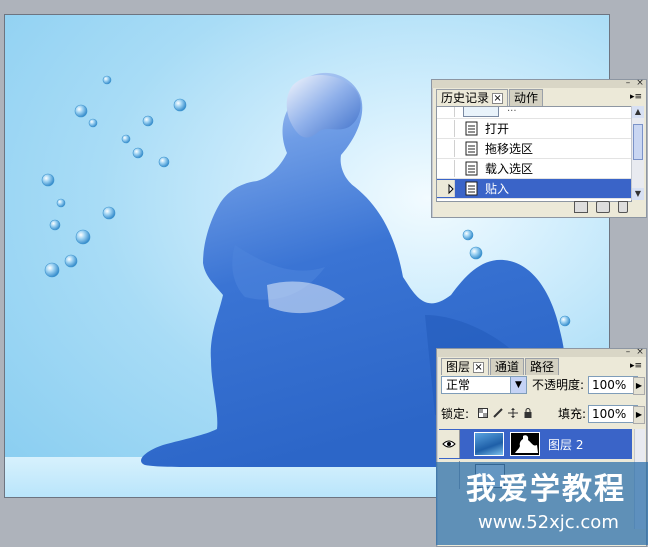  I want to click on lock-transparent-icon, so click(483, 413).